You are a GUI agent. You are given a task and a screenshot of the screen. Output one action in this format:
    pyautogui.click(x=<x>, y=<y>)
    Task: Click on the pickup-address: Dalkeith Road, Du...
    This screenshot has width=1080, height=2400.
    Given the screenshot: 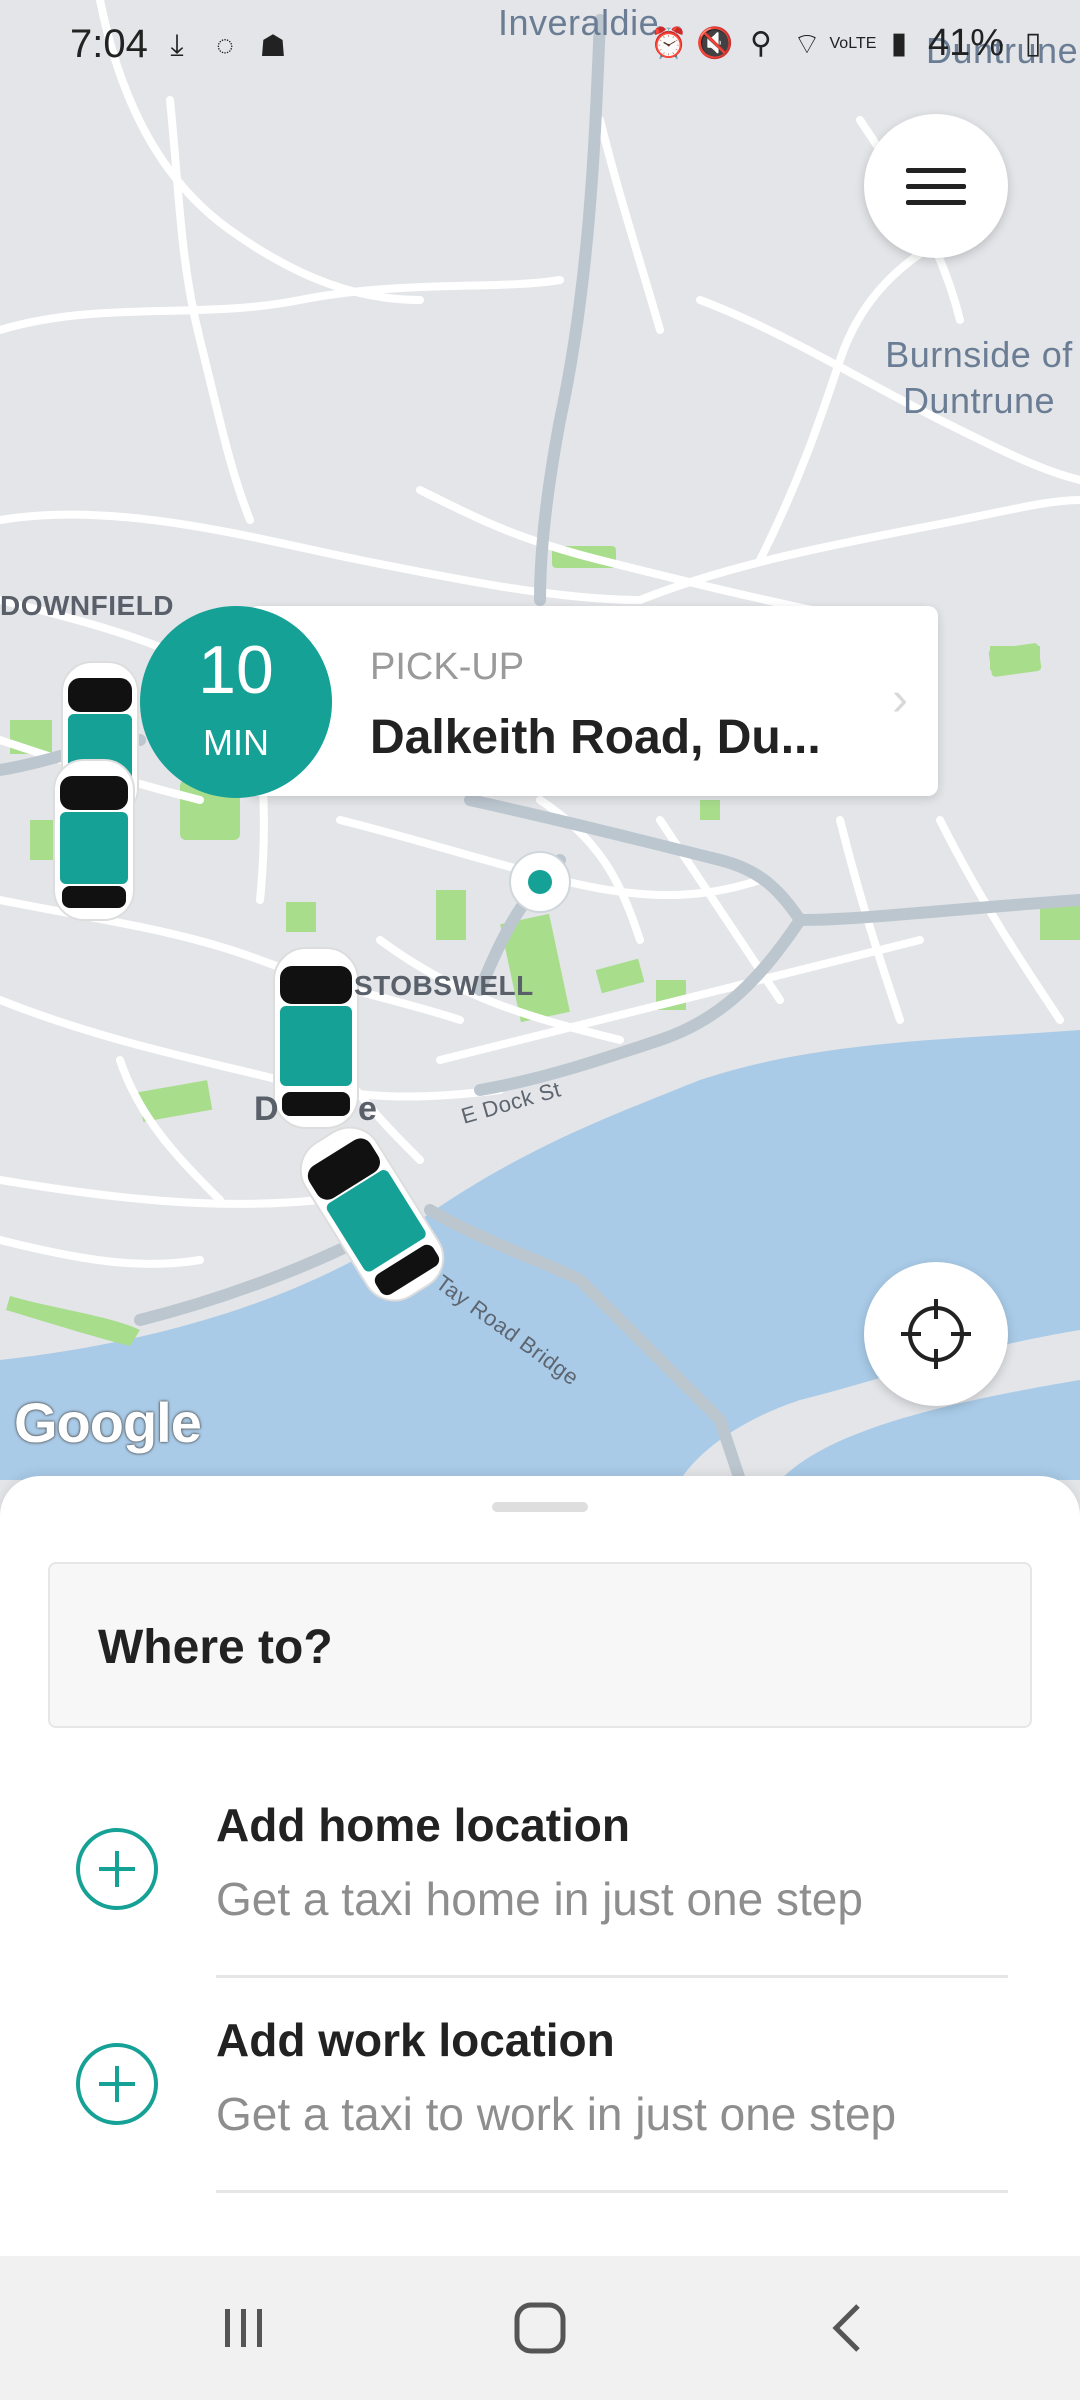 What is the action you would take?
    pyautogui.click(x=595, y=737)
    